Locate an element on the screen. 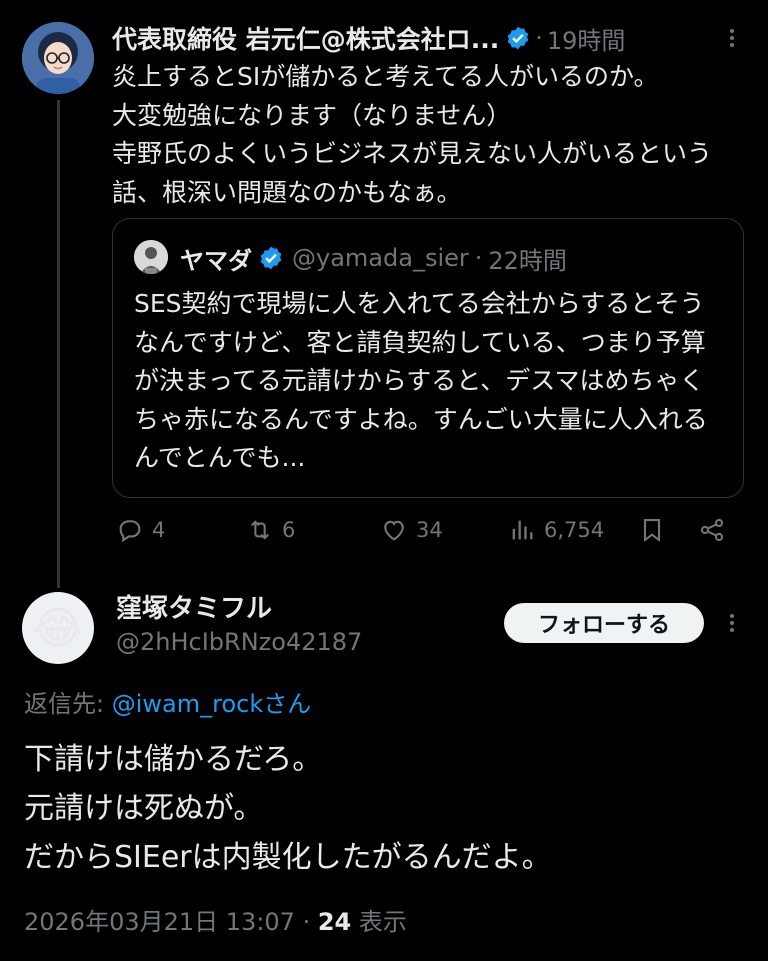 Image resolution: width=768 pixels, height=961 pixels. quoted-author-avatar is located at coordinates (151, 257).